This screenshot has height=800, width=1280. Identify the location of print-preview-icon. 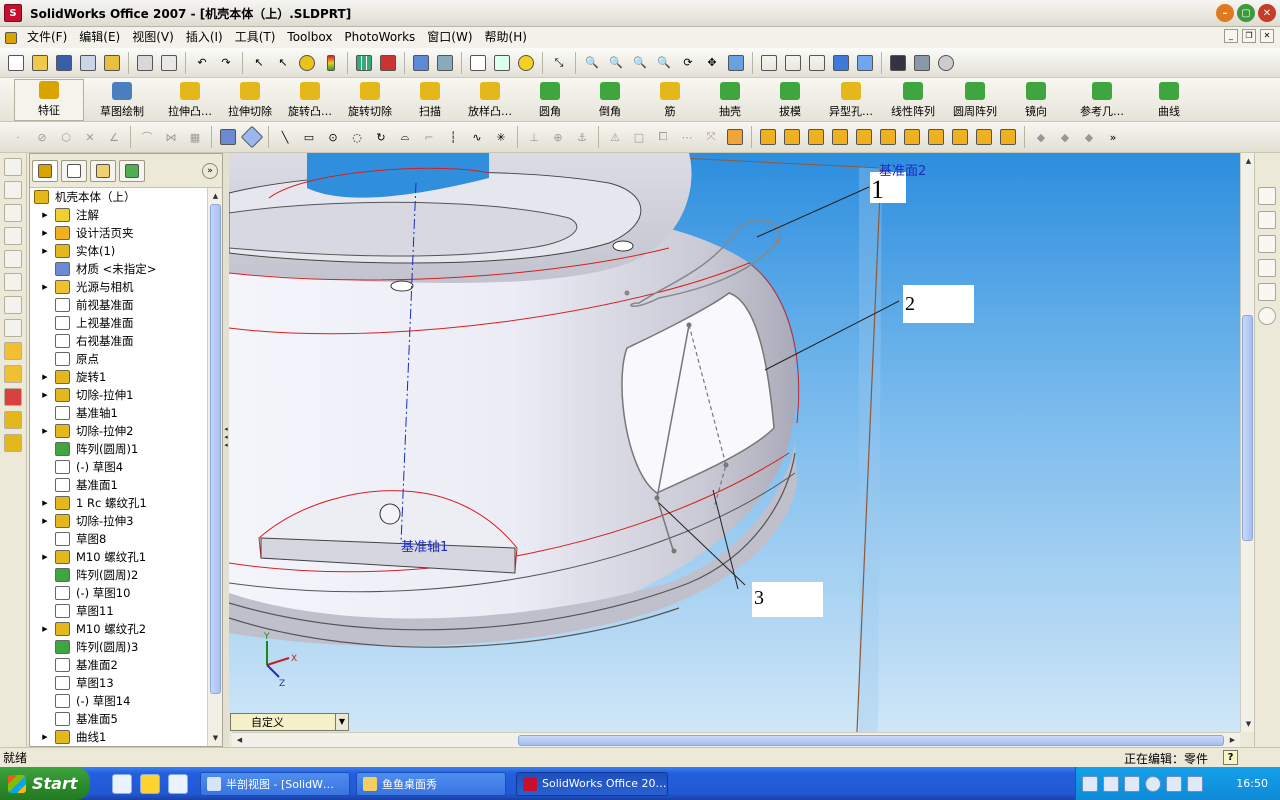
(169, 63).